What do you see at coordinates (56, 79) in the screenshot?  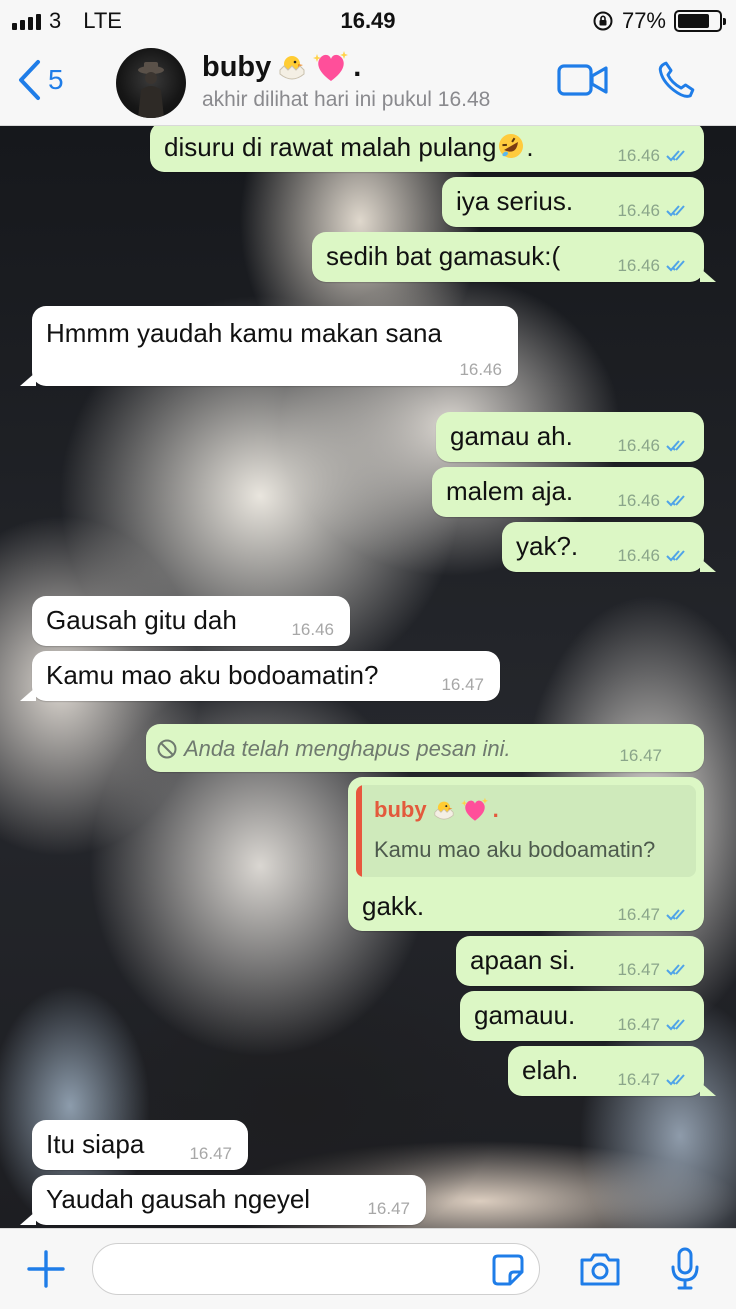 I see `unread-count: 5` at bounding box center [56, 79].